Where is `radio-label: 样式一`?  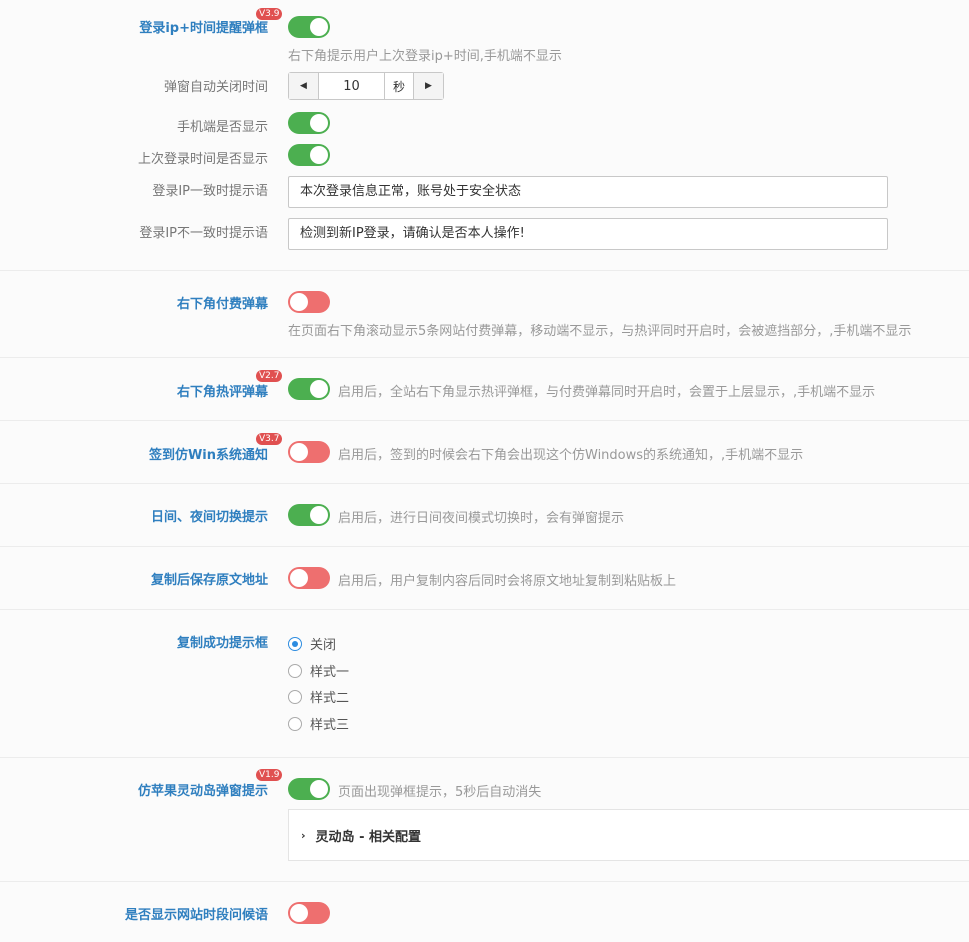
radio-label: 样式一 is located at coordinates (330, 672).